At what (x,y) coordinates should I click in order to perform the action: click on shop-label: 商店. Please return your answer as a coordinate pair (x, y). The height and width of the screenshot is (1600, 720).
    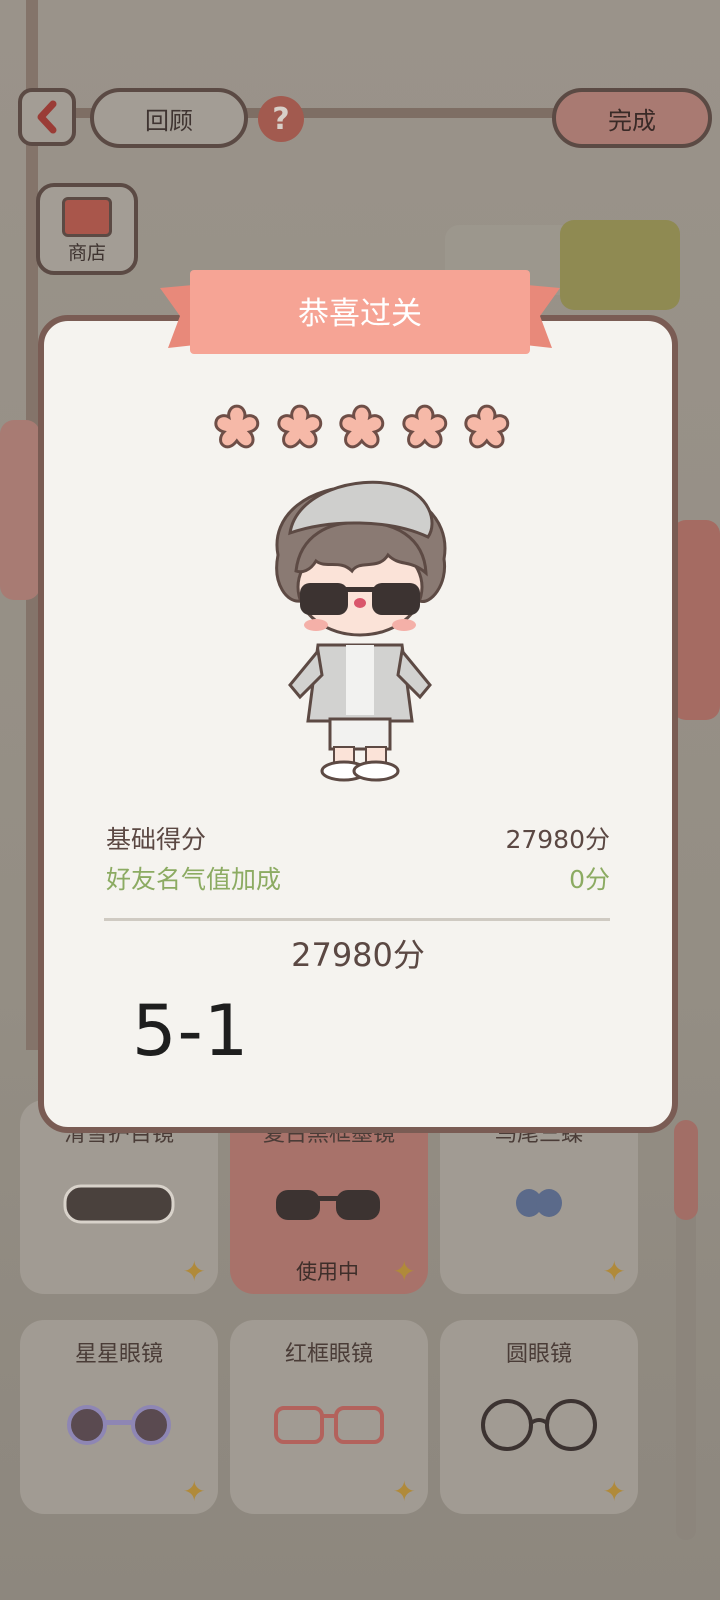
    Looking at the image, I should click on (86, 253).